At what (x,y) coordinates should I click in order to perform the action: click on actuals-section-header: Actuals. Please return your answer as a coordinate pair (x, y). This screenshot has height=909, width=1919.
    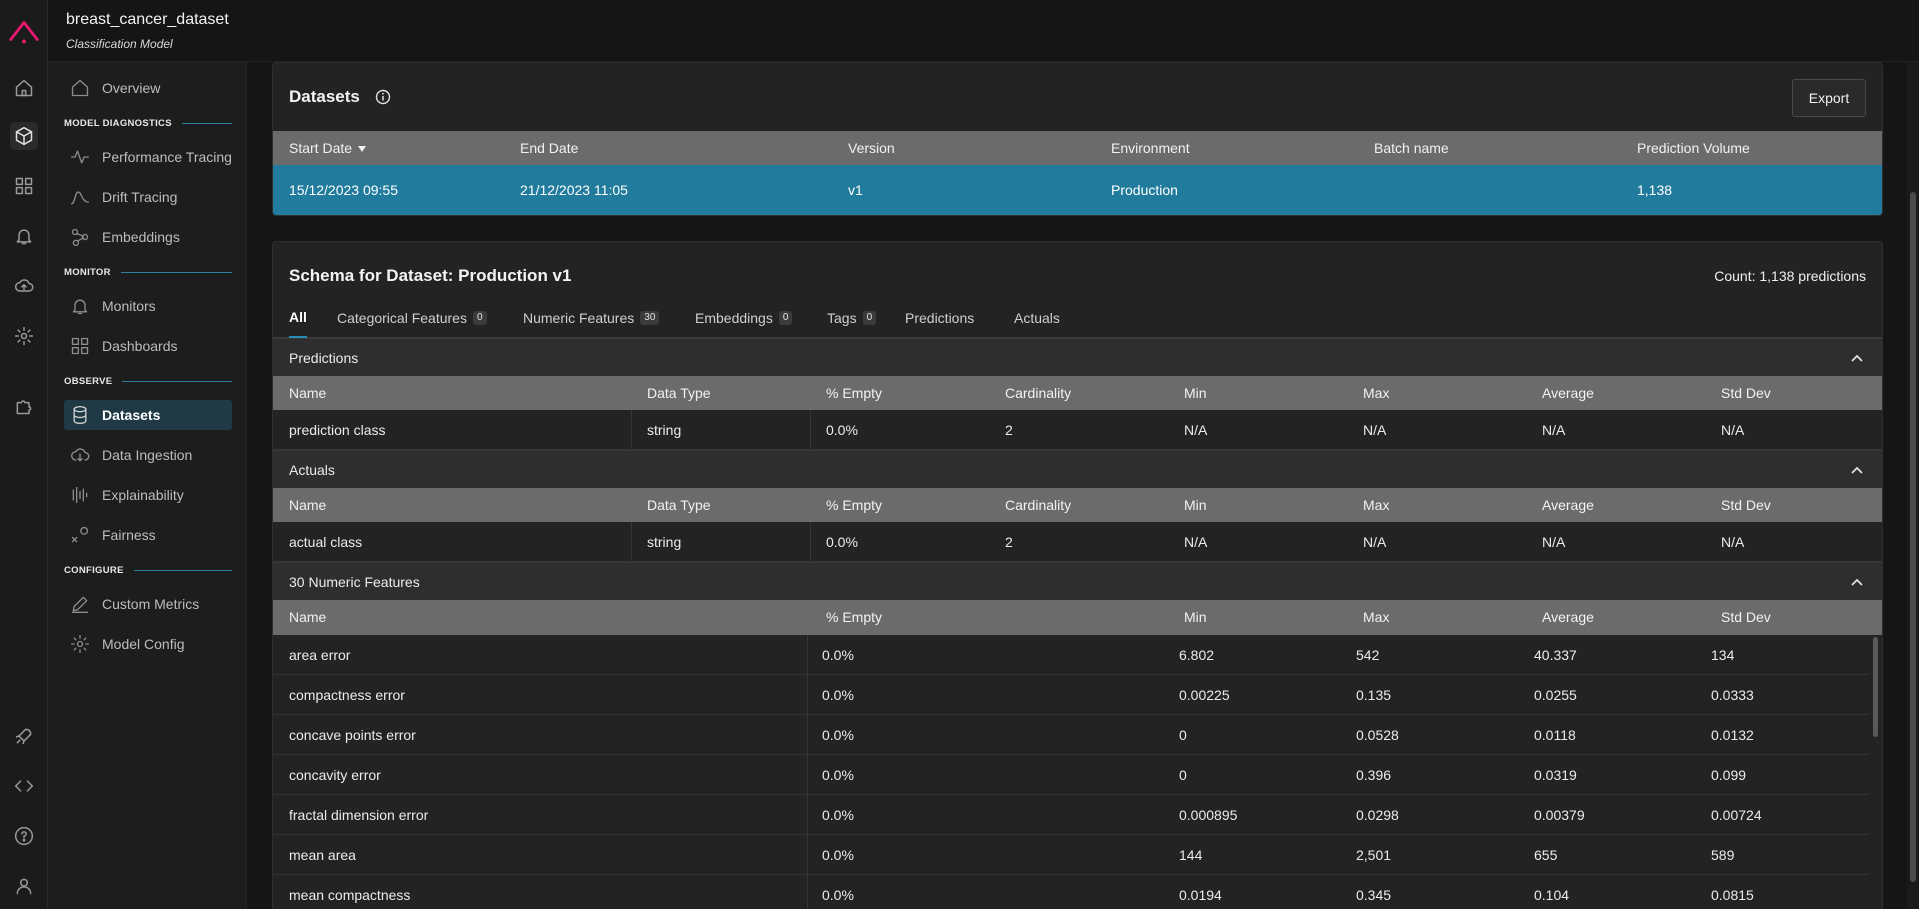
    Looking at the image, I should click on (1077, 469).